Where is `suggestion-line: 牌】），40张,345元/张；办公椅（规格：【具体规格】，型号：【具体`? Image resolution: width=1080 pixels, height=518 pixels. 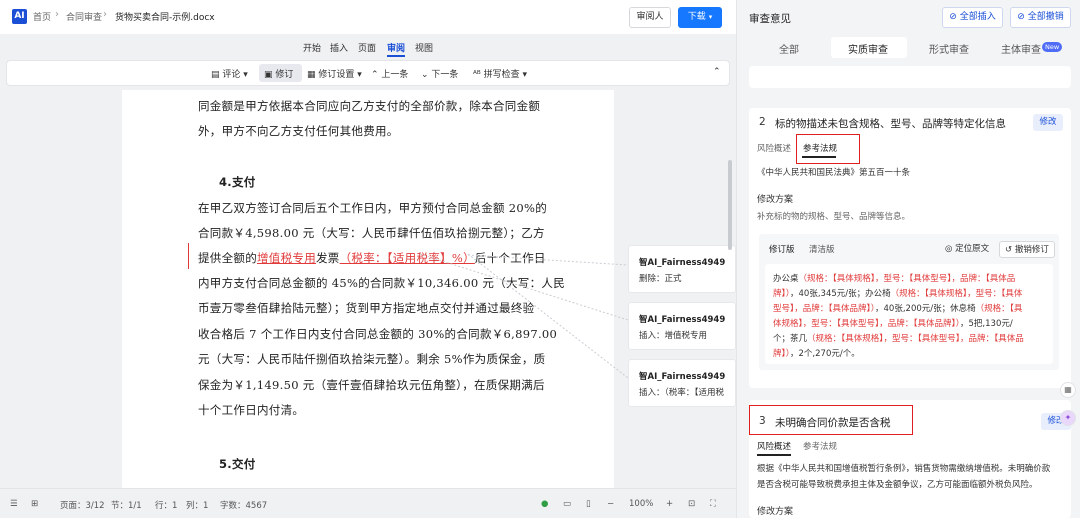
suggestion-line: 牌】），40张,345元/张；办公椅（规格：【具体规格】，型号：【具体 is located at coordinates (897, 293).